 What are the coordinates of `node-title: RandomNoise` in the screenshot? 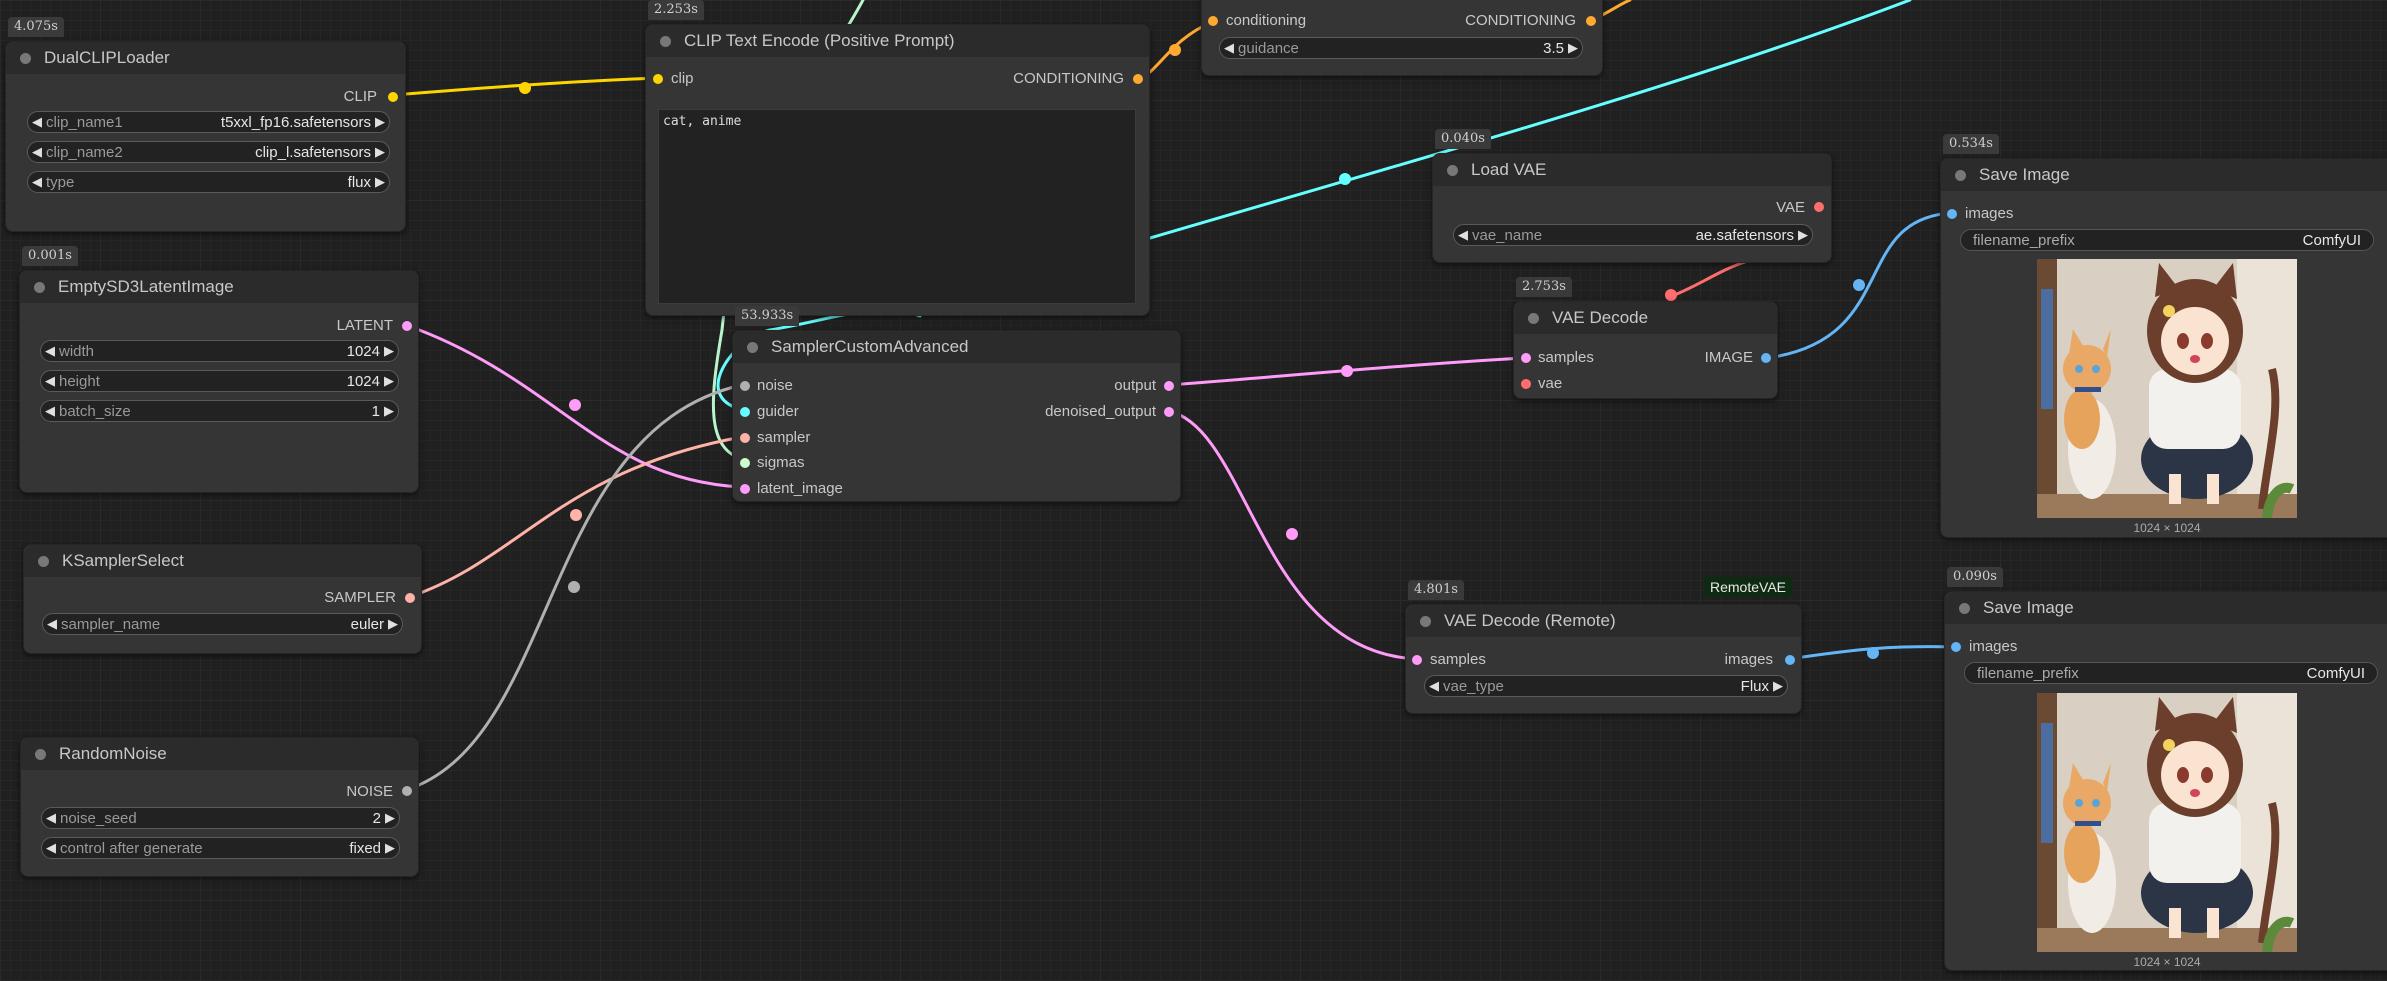 It's located at (113, 753).